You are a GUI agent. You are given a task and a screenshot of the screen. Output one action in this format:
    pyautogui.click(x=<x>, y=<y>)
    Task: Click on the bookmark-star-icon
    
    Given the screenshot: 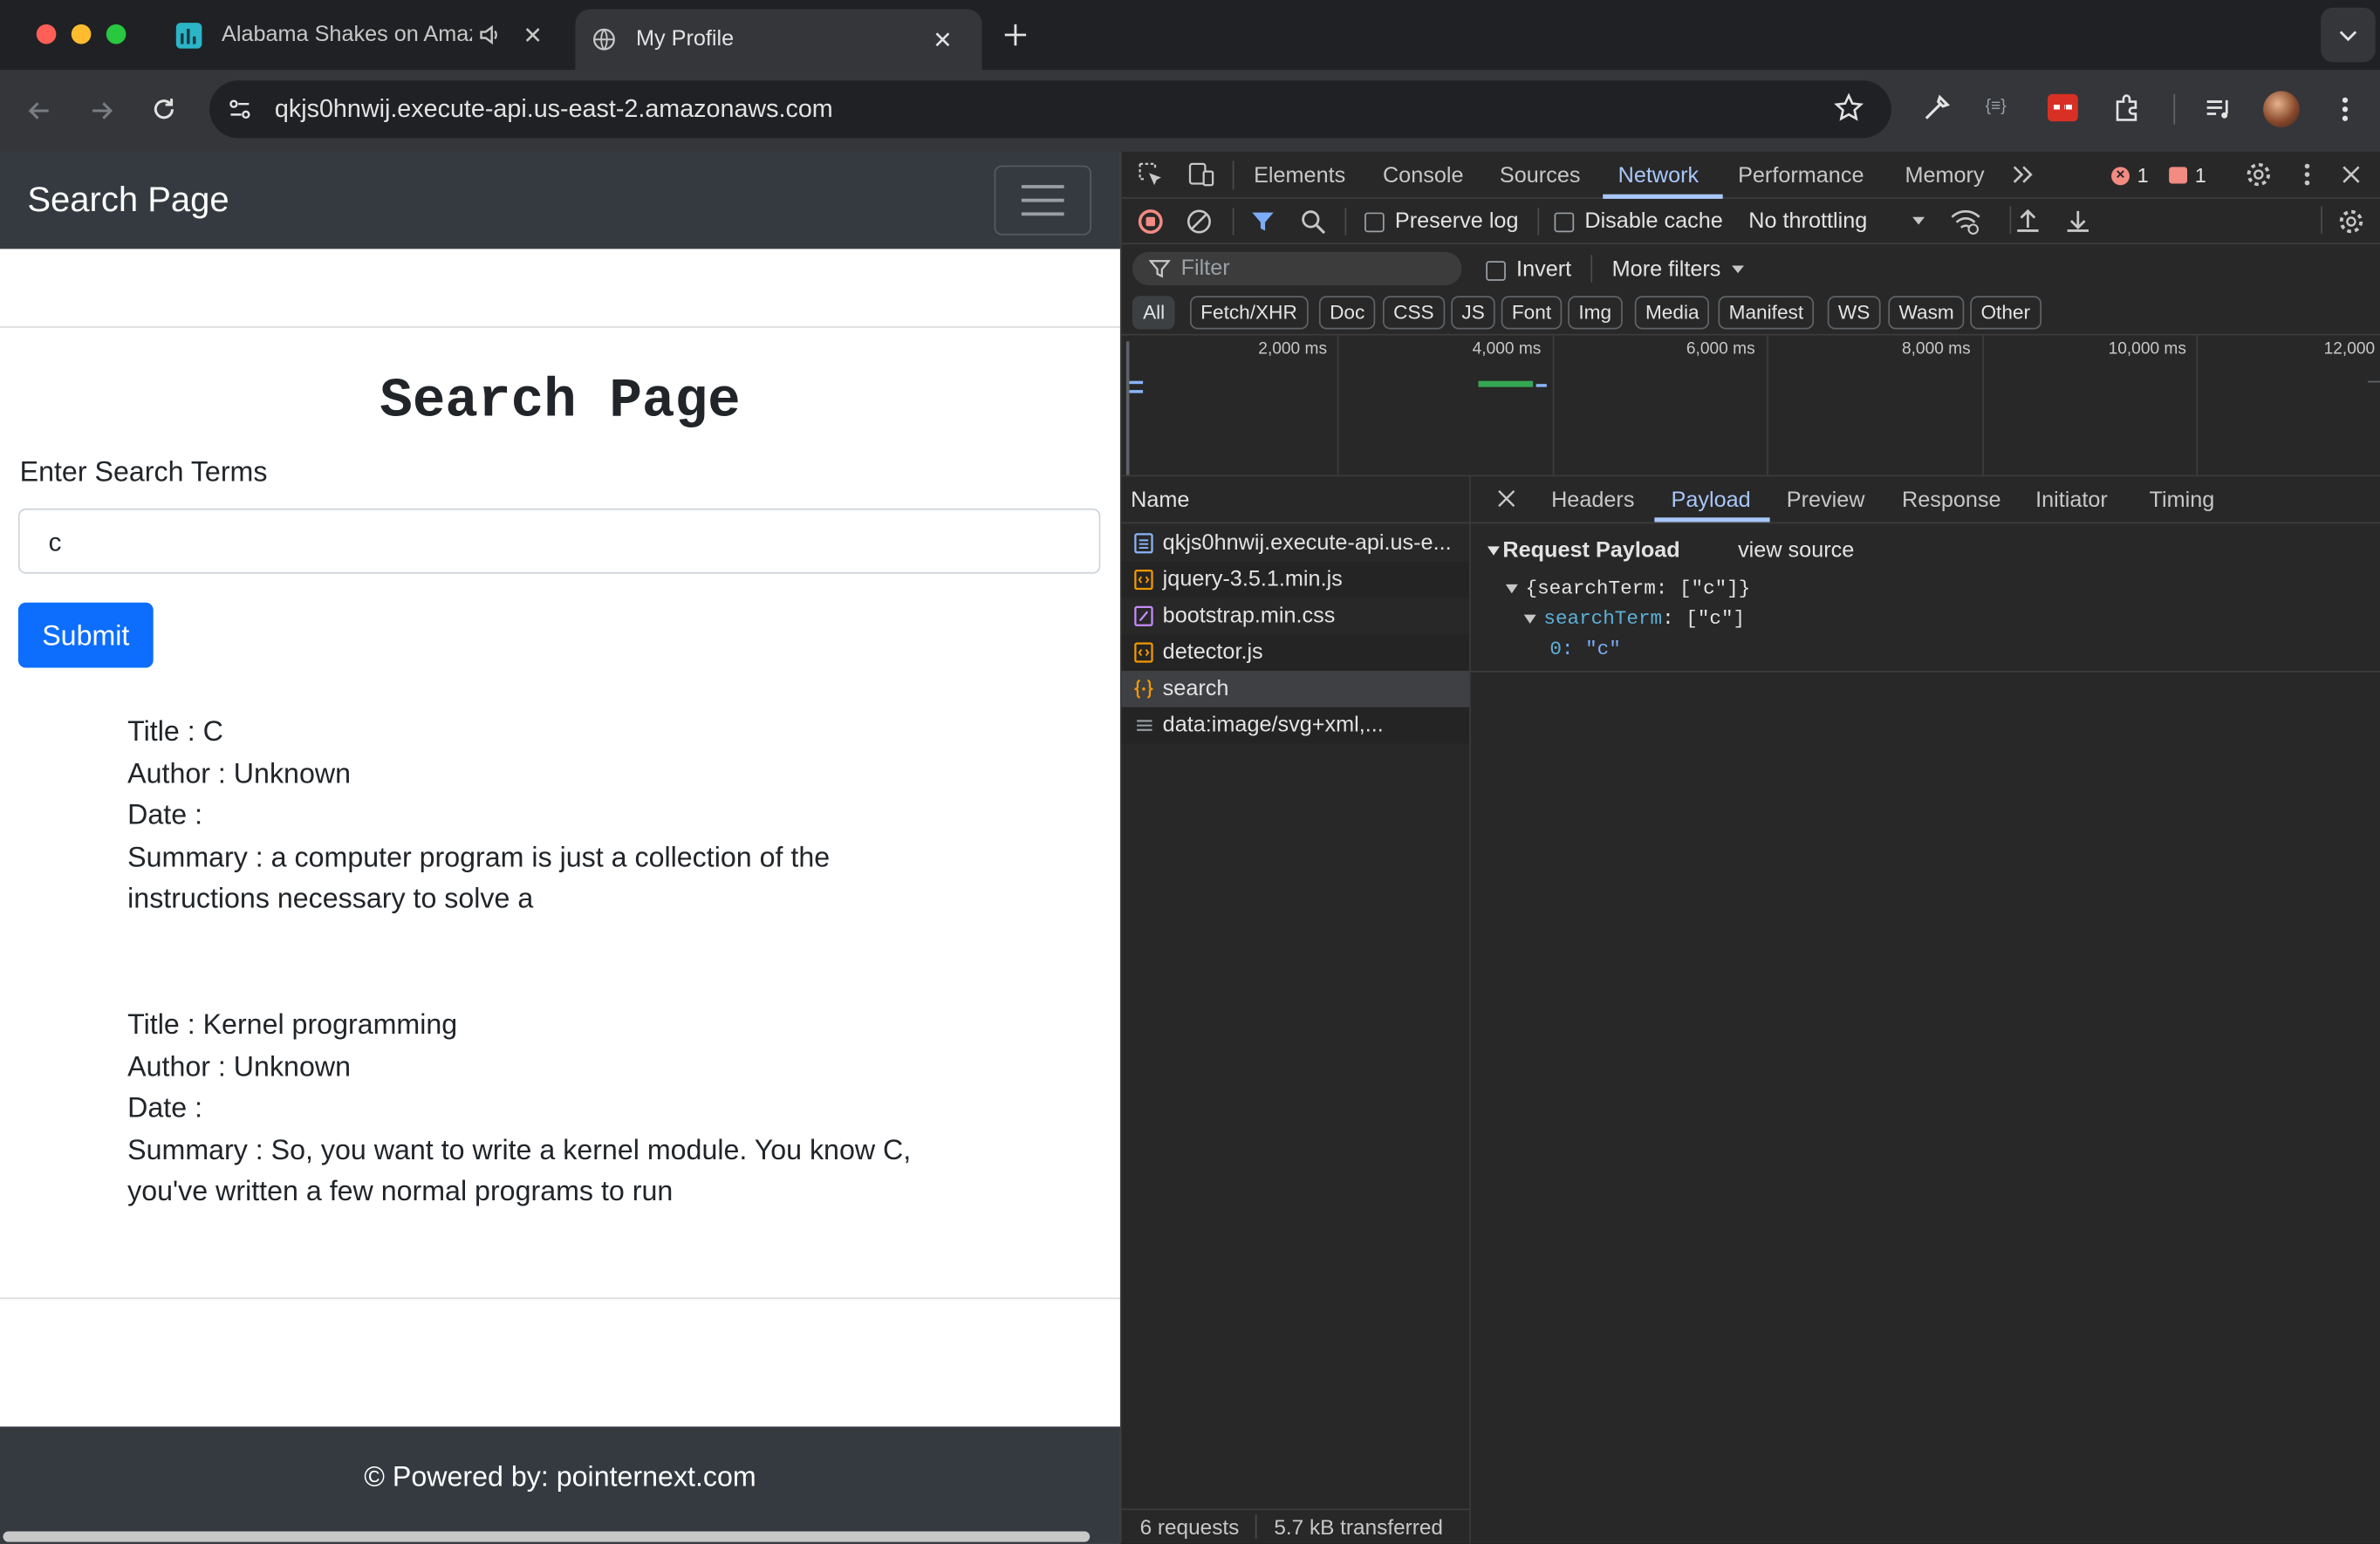 What is the action you would take?
    pyautogui.click(x=1849, y=107)
    